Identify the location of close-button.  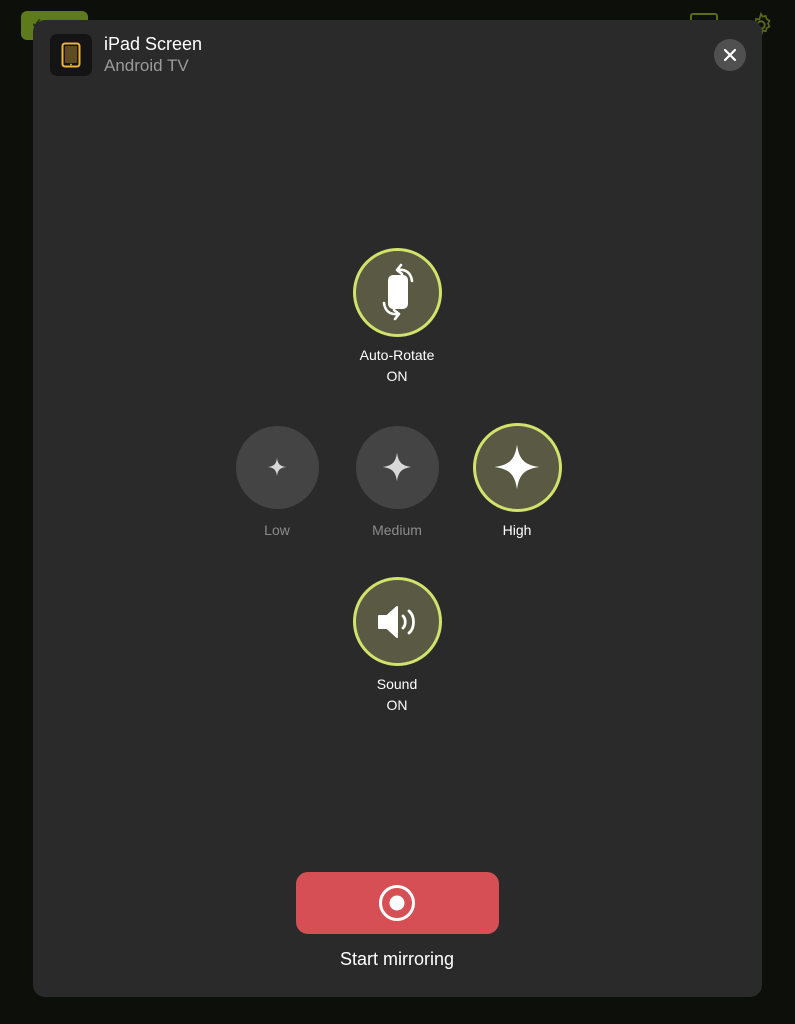
(730, 55).